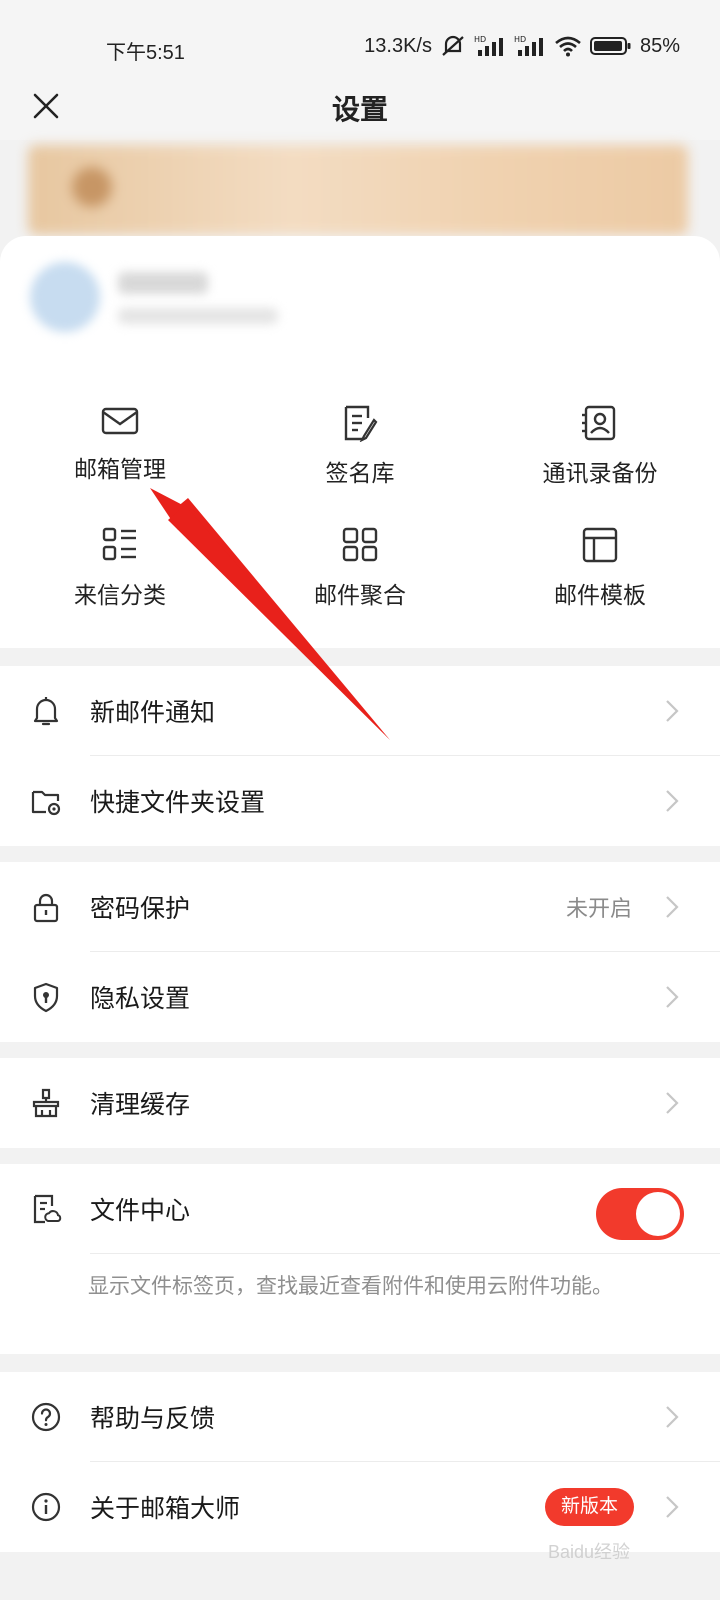 This screenshot has width=720, height=1600. What do you see at coordinates (120, 581) in the screenshot?
I see `grid-item-mail-category: 来信分类` at bounding box center [120, 581].